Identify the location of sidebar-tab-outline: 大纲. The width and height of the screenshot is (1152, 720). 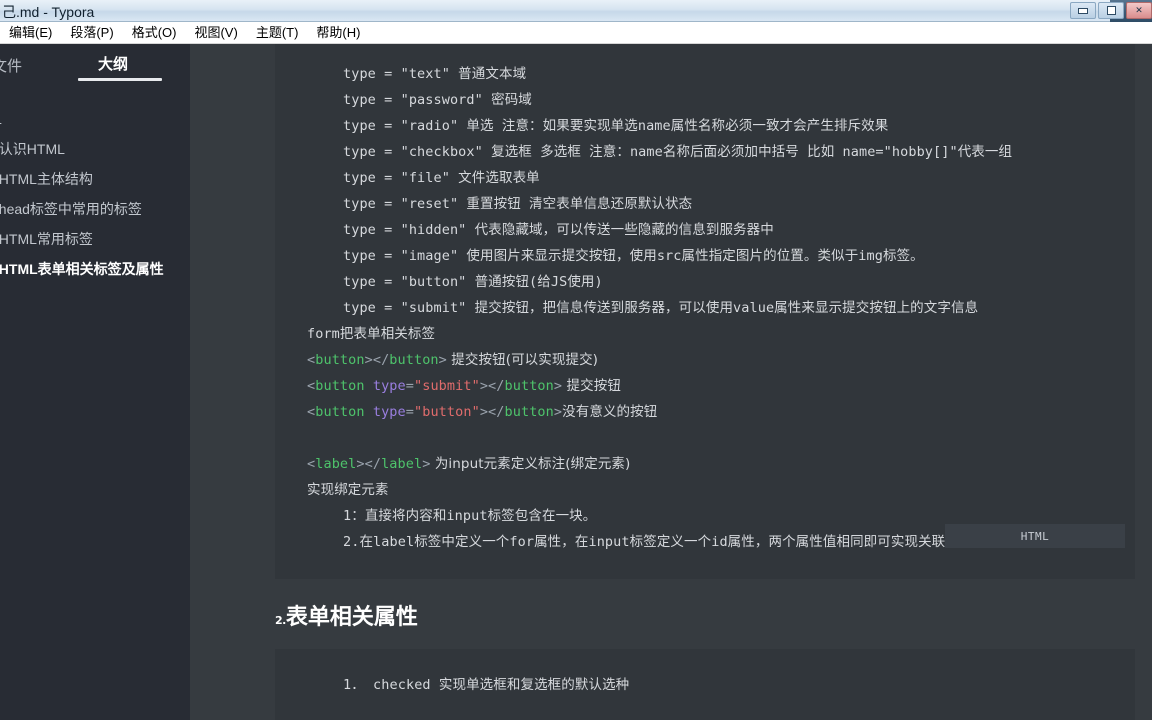
(113, 63).